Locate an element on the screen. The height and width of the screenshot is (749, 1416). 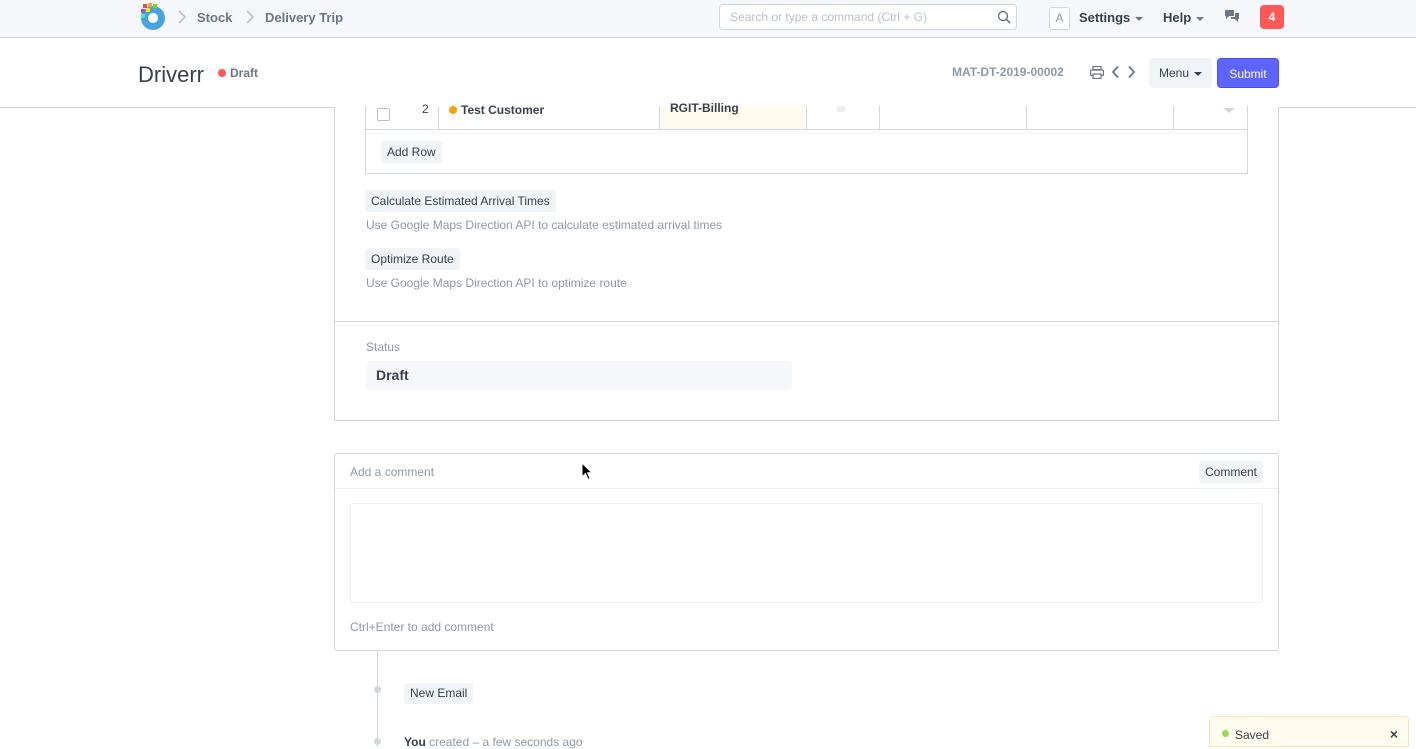
comment-button: Comment is located at coordinates (1230, 472).